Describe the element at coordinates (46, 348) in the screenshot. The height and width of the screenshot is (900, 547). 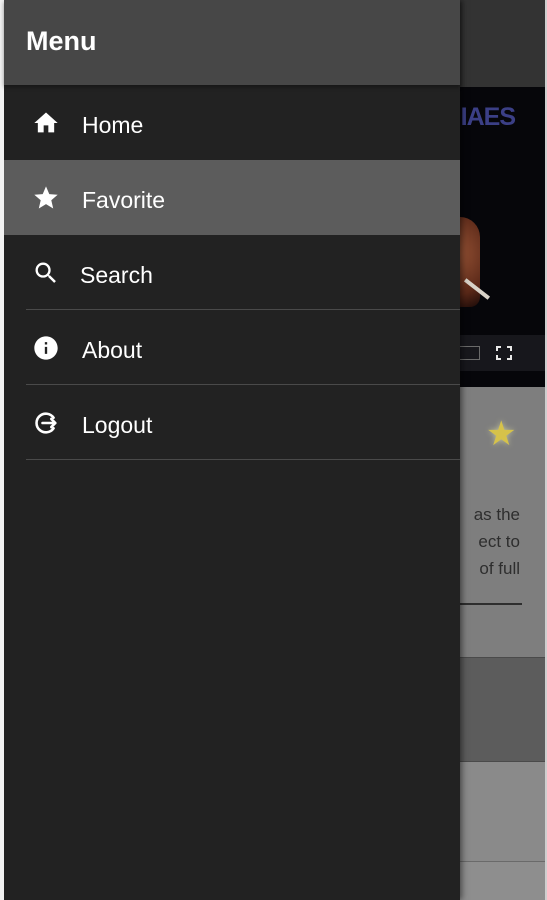
I see `info-icon` at that location.